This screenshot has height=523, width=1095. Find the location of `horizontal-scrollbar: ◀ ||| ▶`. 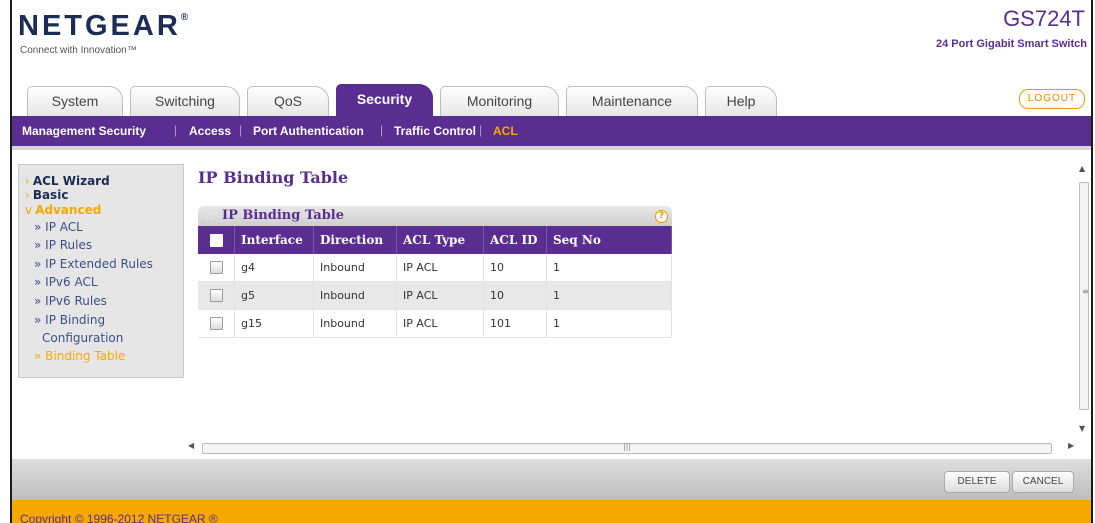

horizontal-scrollbar: ◀ ||| ▶ is located at coordinates (631, 448).